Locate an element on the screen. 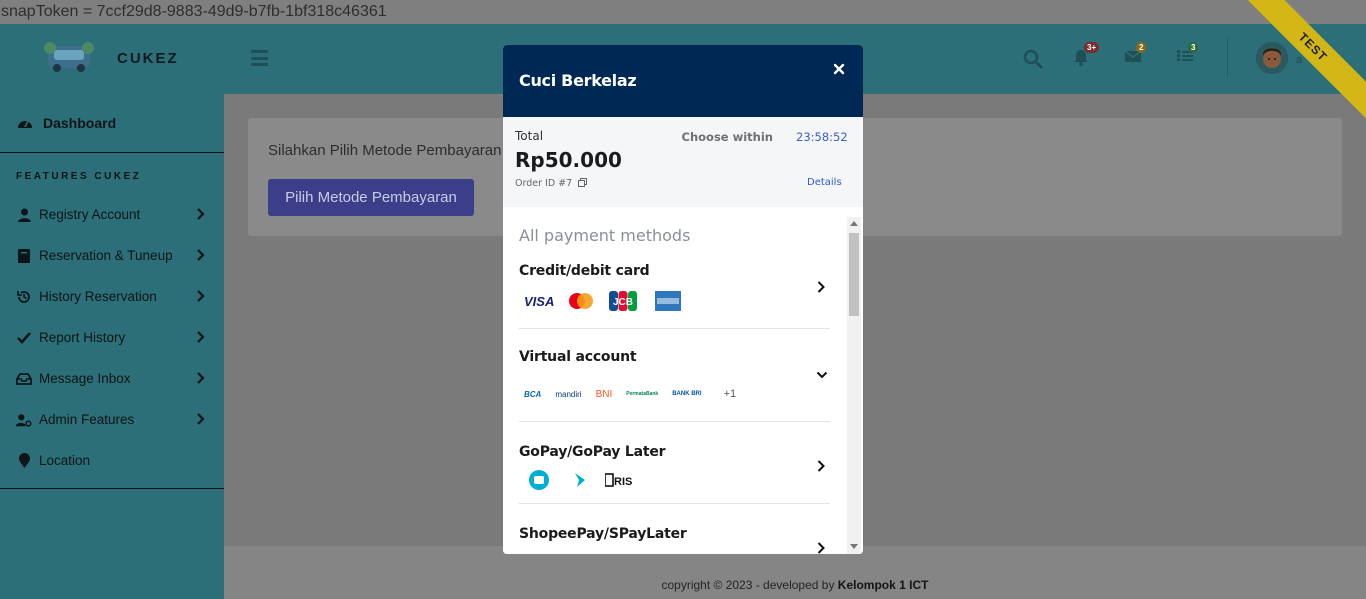 Image resolution: width=1366 pixels, height=599 pixels. sidebar-divider is located at coordinates (112, 488).